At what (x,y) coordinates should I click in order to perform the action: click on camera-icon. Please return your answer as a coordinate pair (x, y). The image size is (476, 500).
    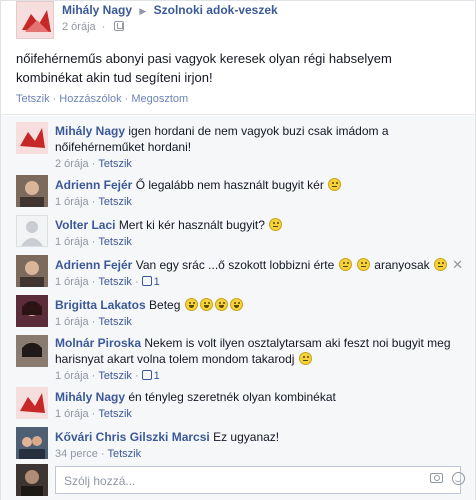
    Looking at the image, I should click on (436, 478).